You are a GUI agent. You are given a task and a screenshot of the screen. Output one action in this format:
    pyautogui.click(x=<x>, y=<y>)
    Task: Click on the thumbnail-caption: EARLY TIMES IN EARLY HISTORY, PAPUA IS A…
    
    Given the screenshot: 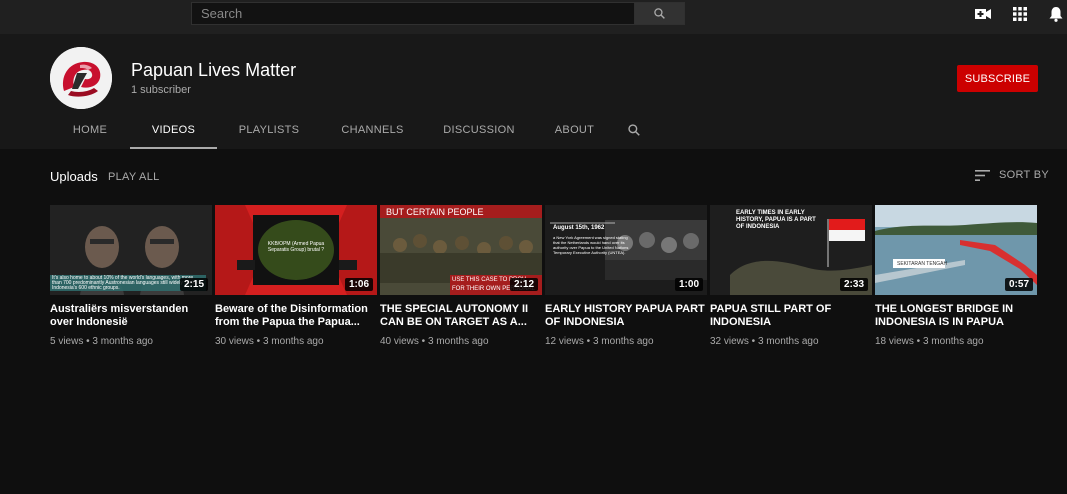 What is the action you would take?
    pyautogui.click(x=776, y=220)
    